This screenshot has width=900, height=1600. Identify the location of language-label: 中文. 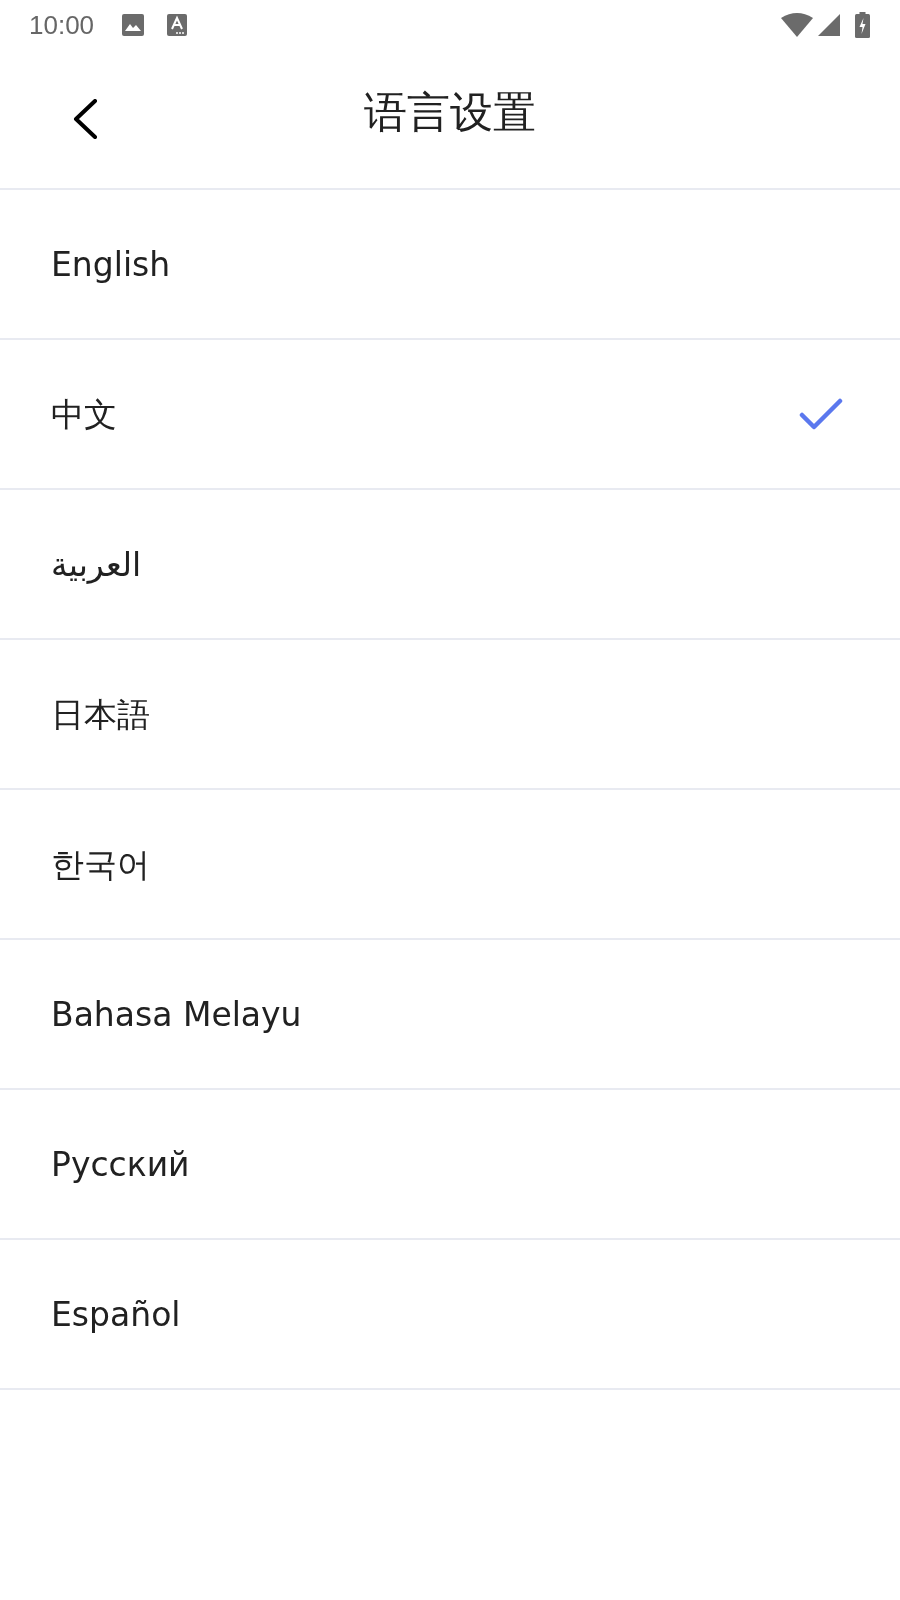
(84, 414).